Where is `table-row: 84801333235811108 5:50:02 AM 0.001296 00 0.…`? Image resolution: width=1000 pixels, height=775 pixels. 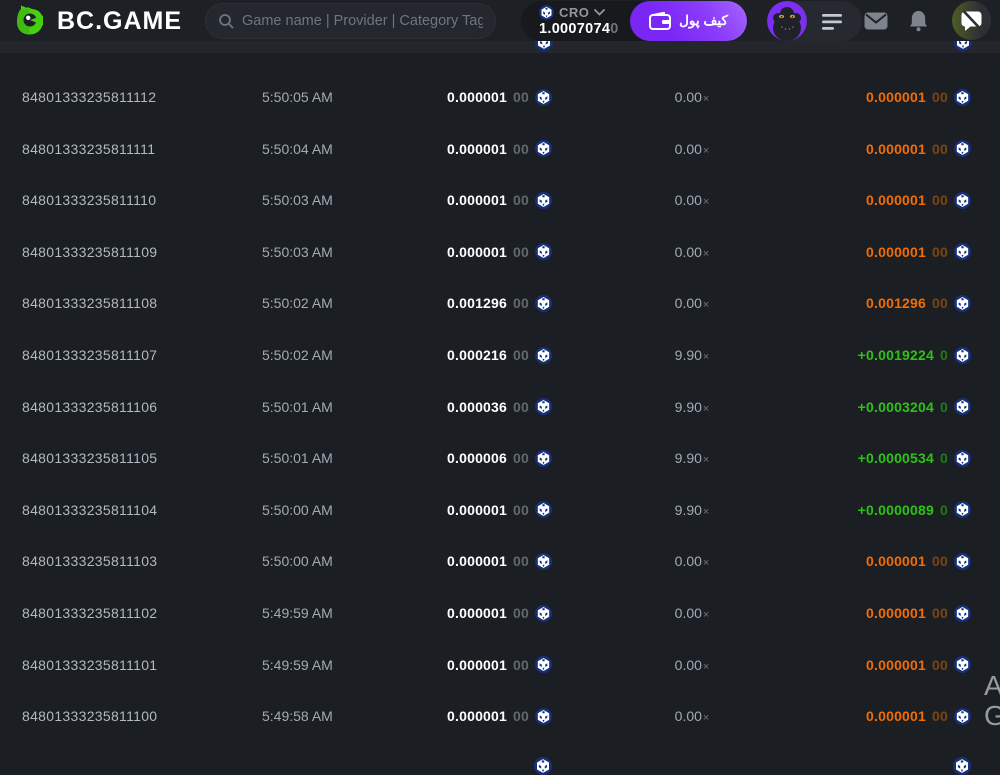
table-row: 84801333235811108 5:50:02 AM 0.001296 00 0.… is located at coordinates (500, 303).